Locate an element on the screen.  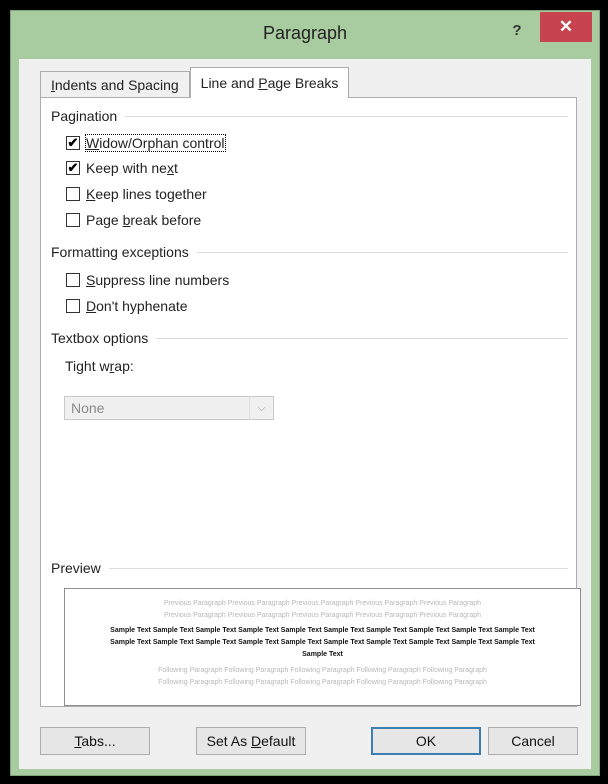
tight-wrap-select: None ⌵ is located at coordinates (169, 408).